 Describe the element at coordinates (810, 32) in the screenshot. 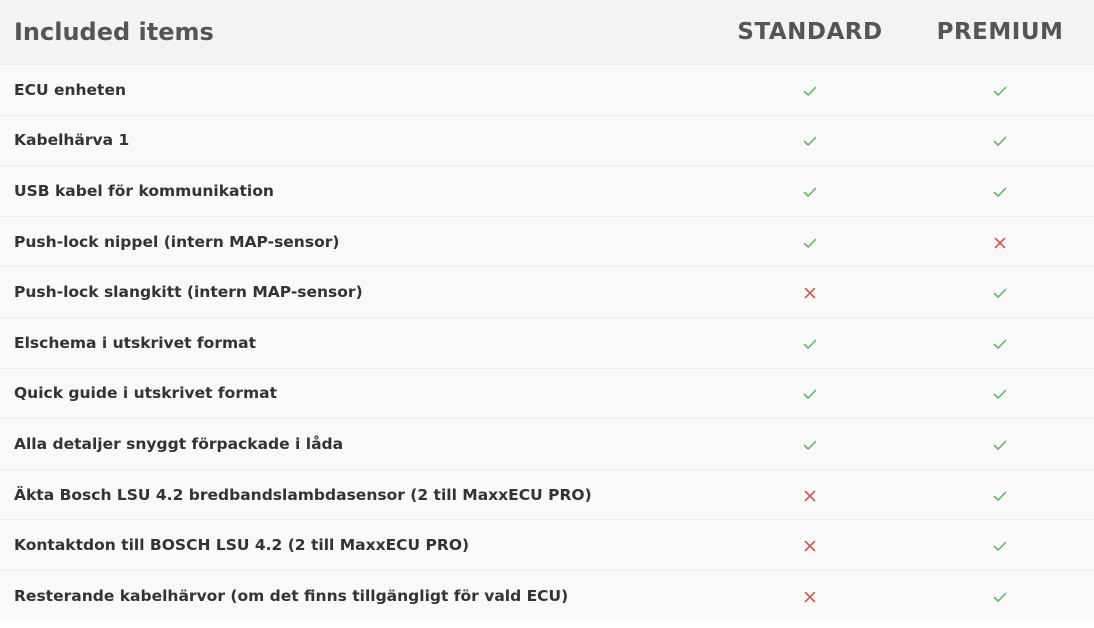

I see `plan-standard-header: STANDARD` at that location.